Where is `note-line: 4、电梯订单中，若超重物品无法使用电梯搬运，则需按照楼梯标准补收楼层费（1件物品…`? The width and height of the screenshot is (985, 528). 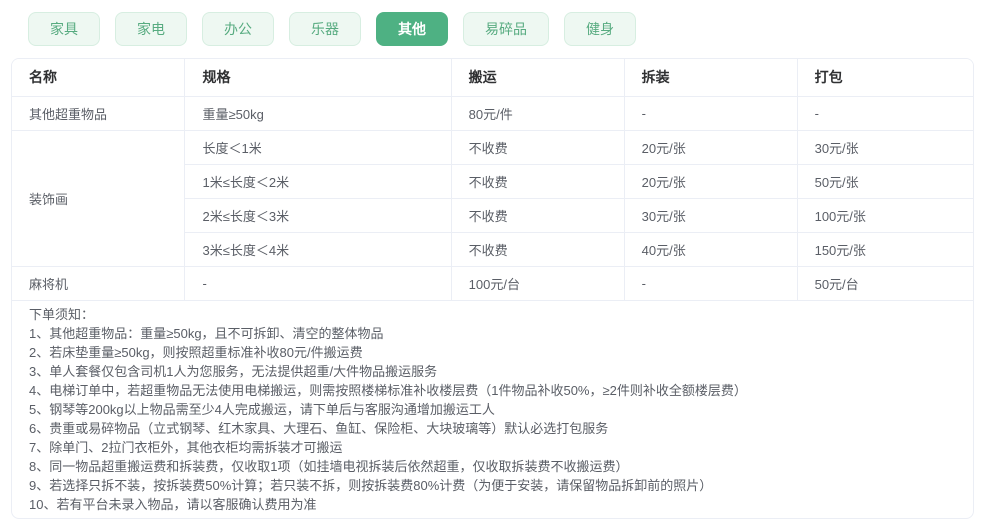 note-line: 4、电梯订单中，若超重物品无法使用电梯搬运，则需按照楼梯标准补收楼层费（1件物品… is located at coordinates (388, 390).